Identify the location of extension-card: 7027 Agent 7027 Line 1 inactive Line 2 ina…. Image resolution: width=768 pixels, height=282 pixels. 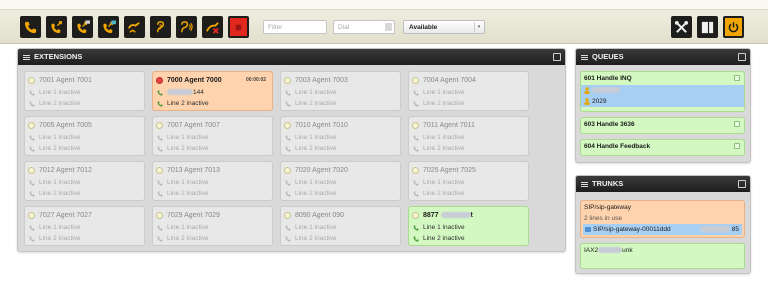
(84, 226).